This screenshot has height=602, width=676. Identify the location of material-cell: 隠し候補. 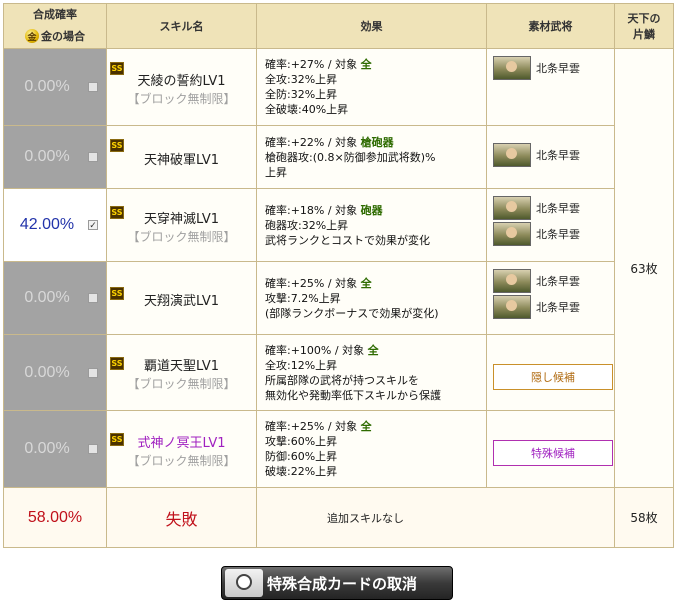
(550, 372).